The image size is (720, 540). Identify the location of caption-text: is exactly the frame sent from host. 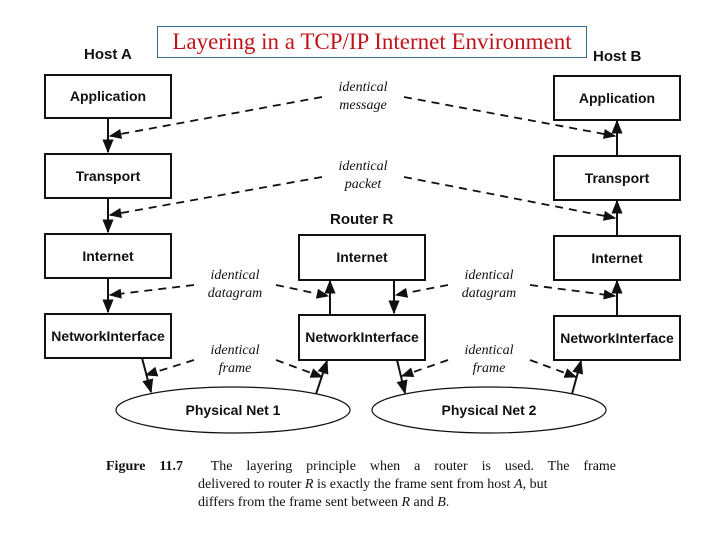
(414, 484).